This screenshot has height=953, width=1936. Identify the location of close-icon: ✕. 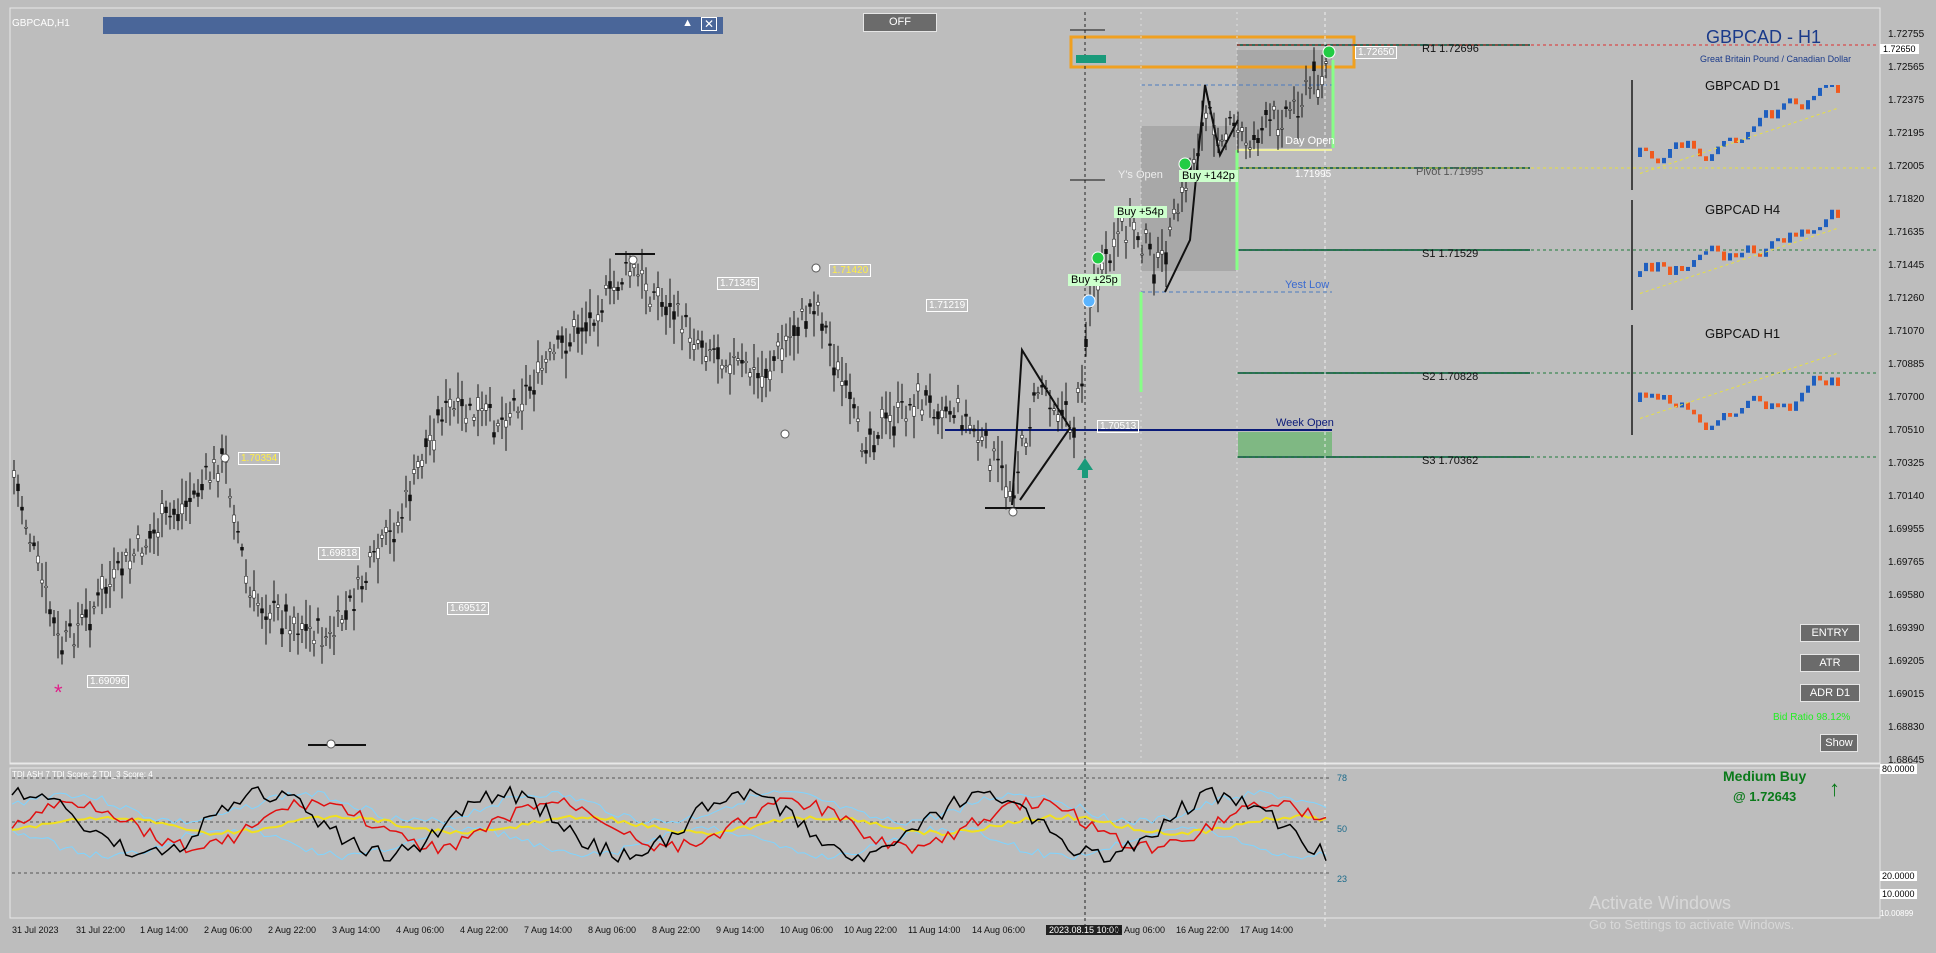
(708, 24).